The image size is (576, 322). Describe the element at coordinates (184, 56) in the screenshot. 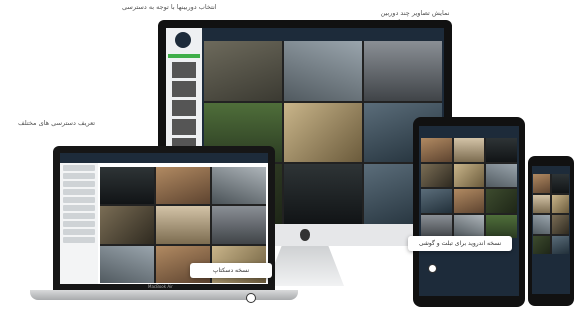

I see `sidebar-green-bar` at that location.